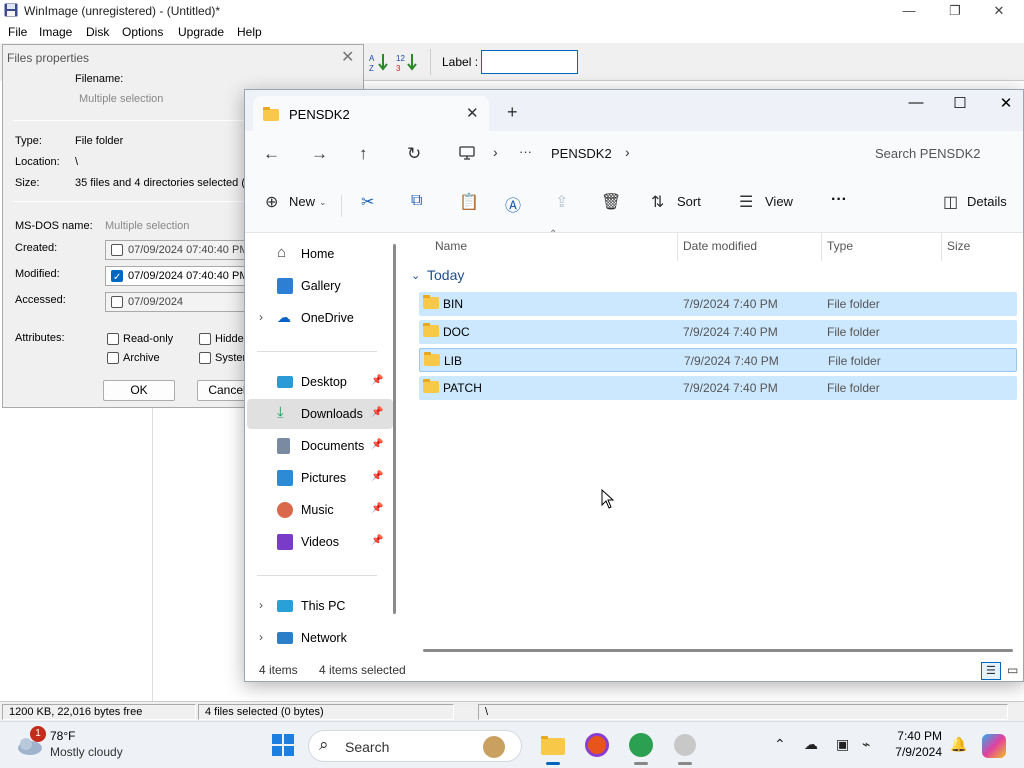 The width and height of the screenshot is (1024, 768). I want to click on clock-date: 7/9/2024, so click(916, 752).